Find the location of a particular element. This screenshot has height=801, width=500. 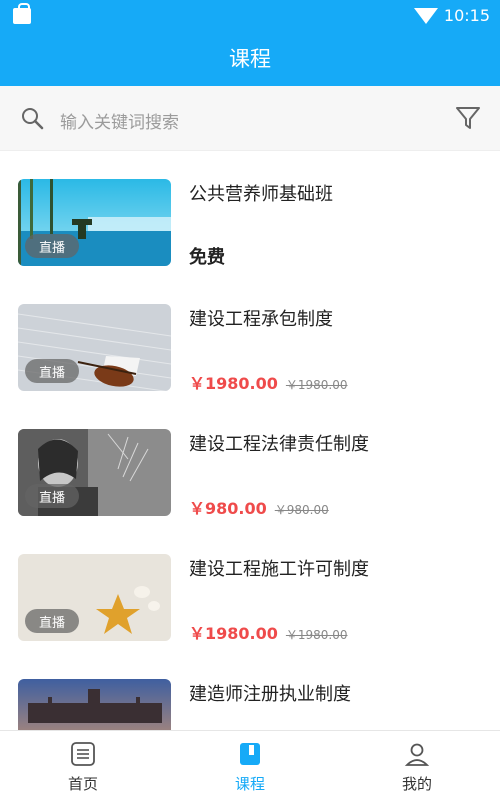

course-thumbnail is located at coordinates (94, 704).